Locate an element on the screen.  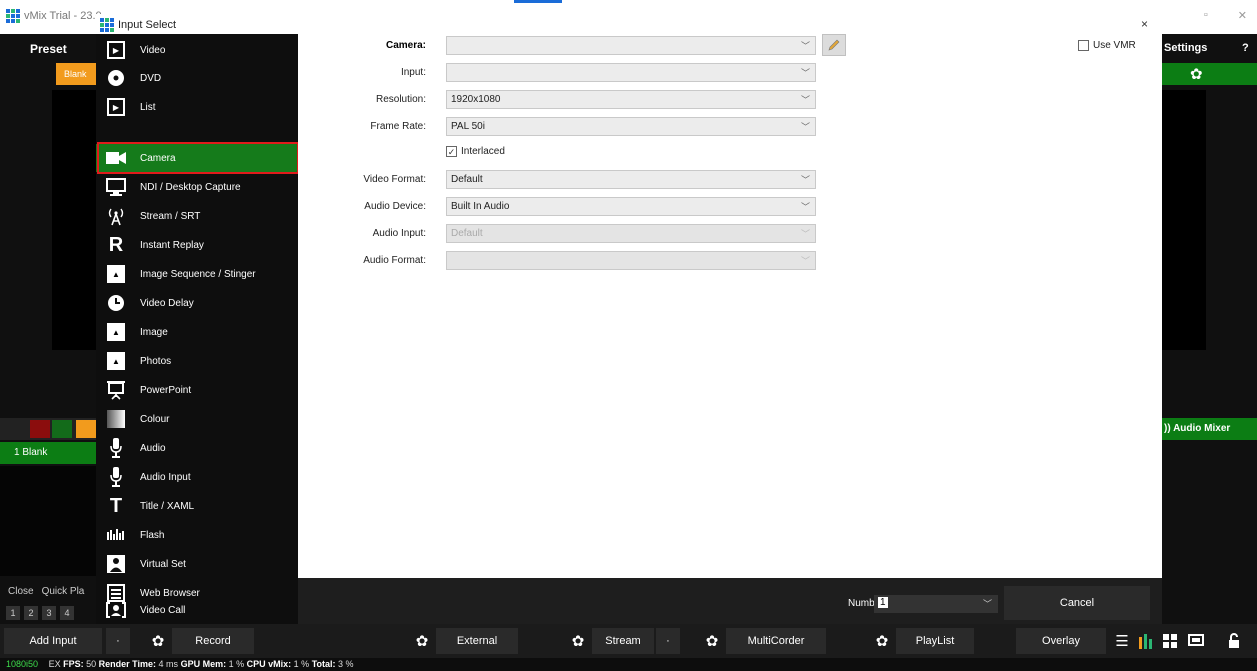
input-type-label: Video is located at coordinates (153, 50).